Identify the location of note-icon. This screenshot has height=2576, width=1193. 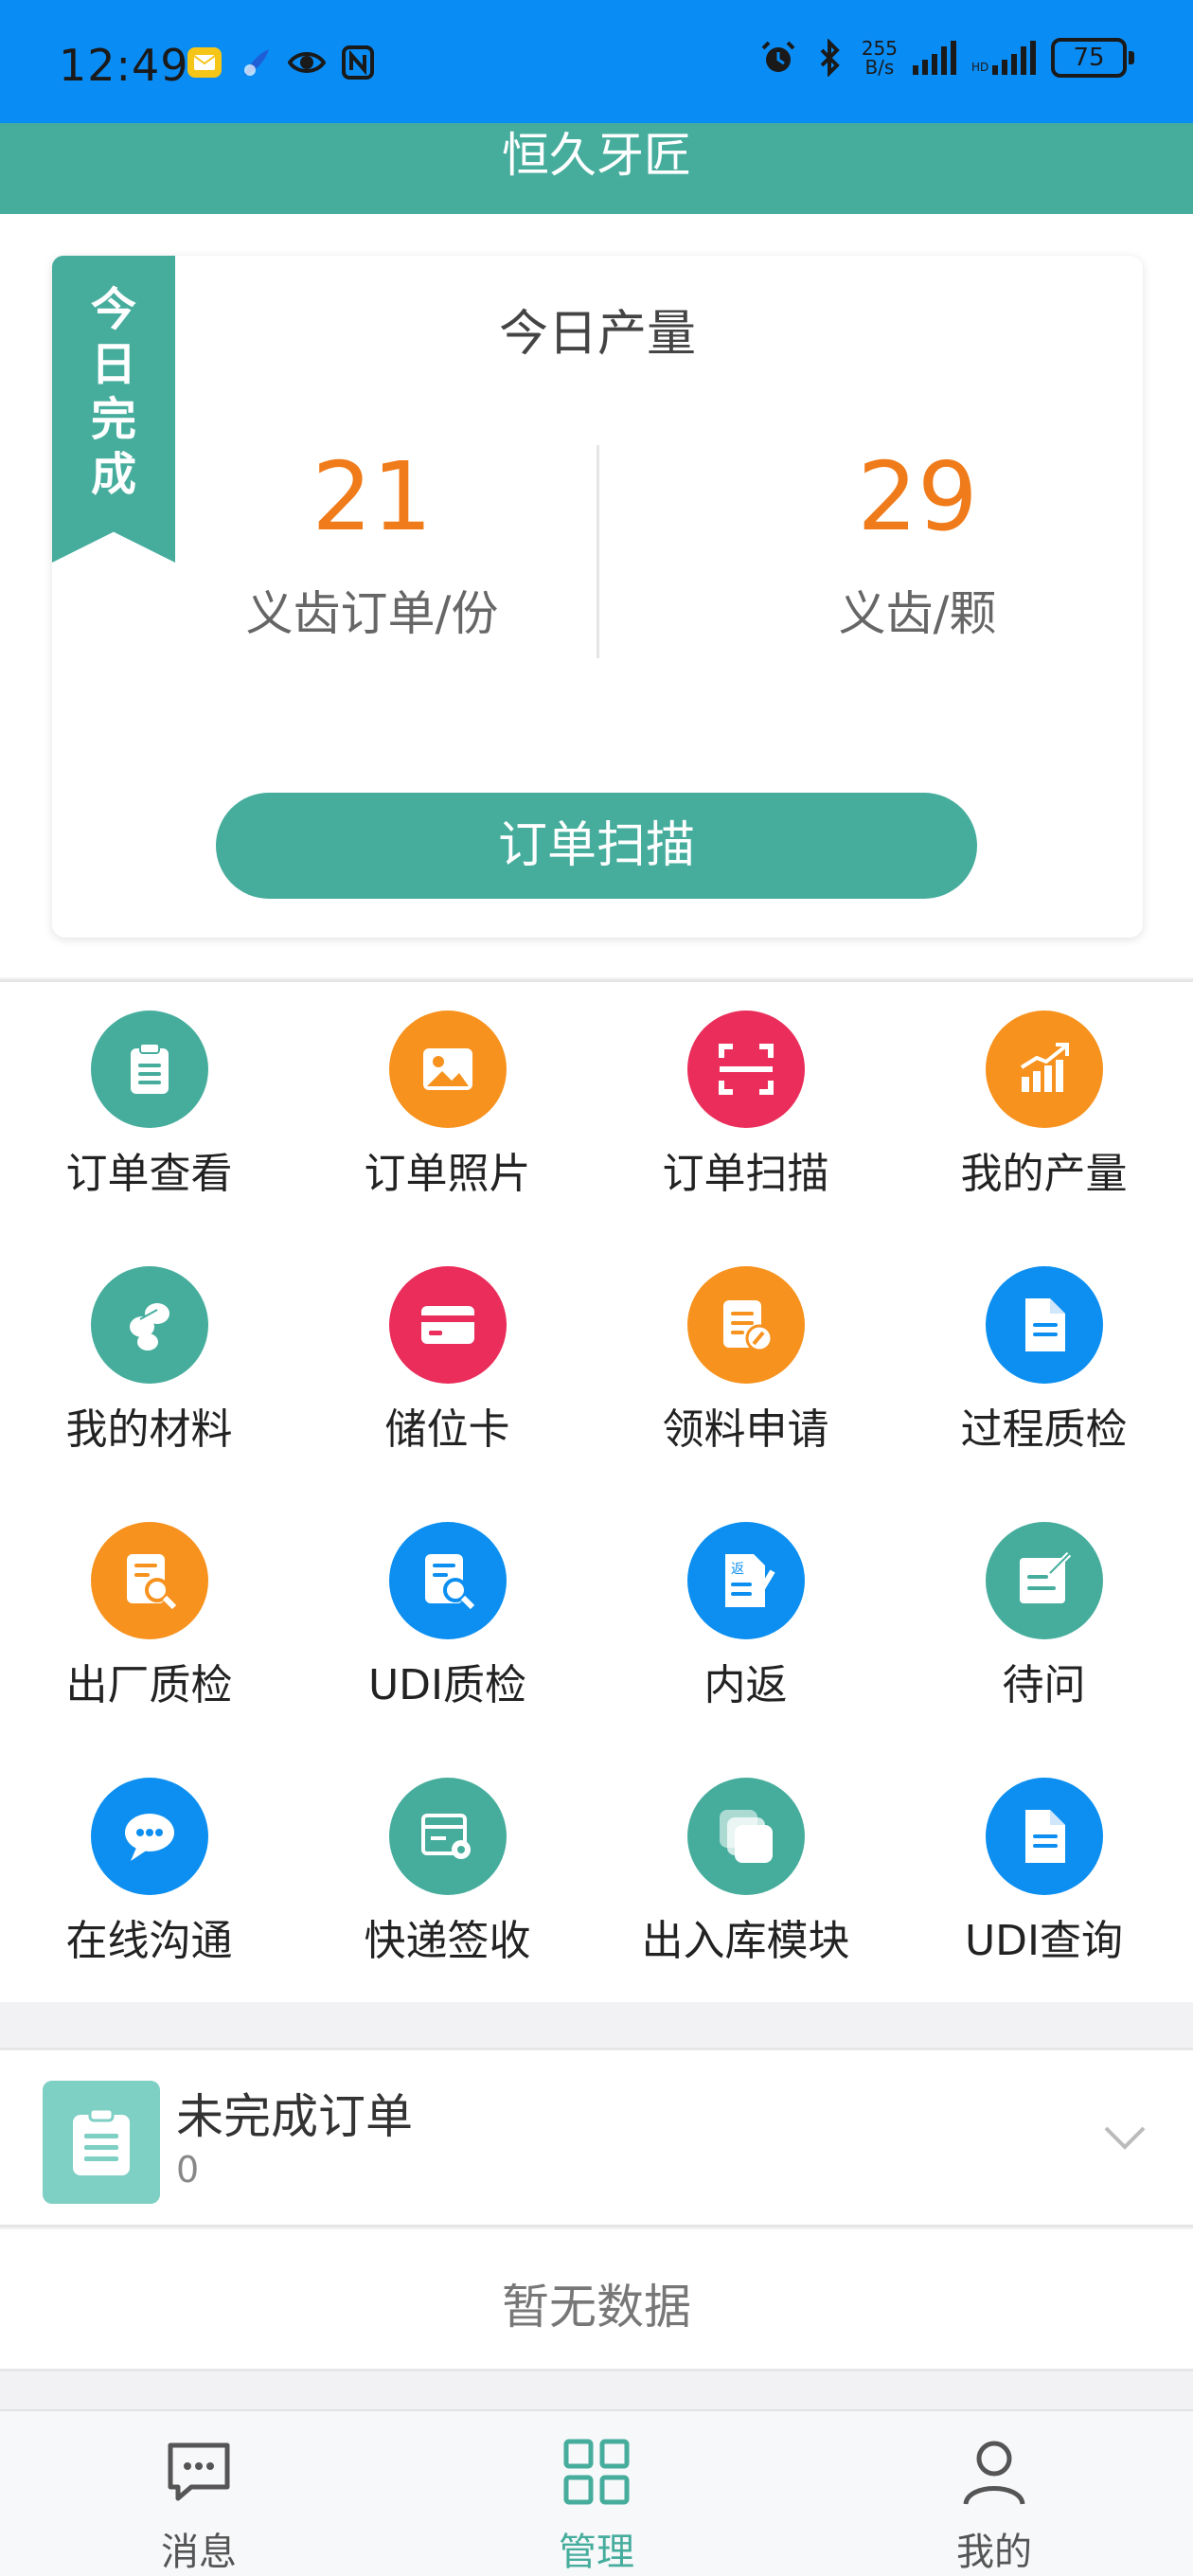
(1044, 1580).